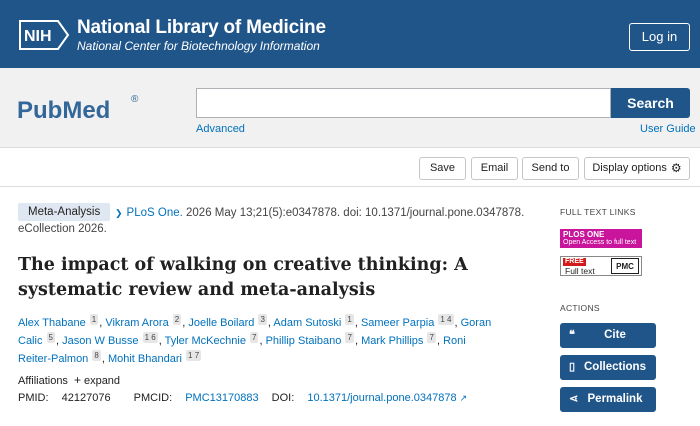 This screenshot has height=426, width=700. What do you see at coordinates (403, 103) in the screenshot?
I see `search-input` at bounding box center [403, 103].